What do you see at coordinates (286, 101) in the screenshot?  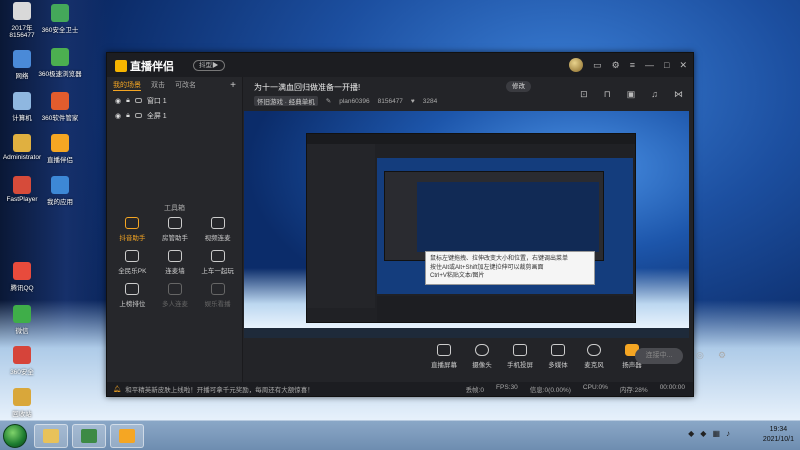 I see `category-tag: 怀旧游戏 · 经典单机` at bounding box center [286, 101].